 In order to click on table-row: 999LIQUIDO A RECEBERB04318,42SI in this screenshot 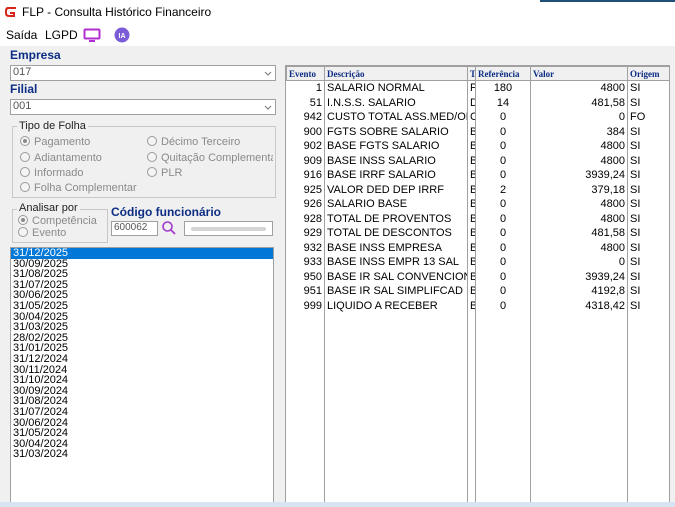, I will do `click(477, 305)`.